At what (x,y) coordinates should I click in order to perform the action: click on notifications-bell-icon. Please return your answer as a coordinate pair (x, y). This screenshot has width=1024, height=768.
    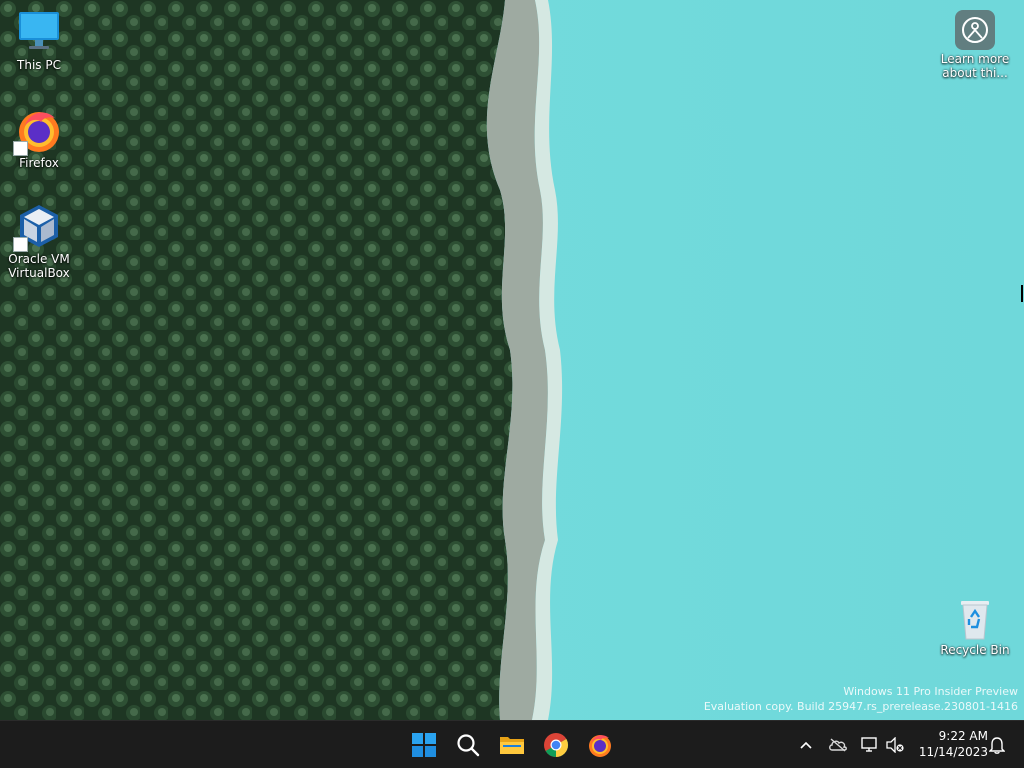
    Looking at the image, I should click on (997, 745).